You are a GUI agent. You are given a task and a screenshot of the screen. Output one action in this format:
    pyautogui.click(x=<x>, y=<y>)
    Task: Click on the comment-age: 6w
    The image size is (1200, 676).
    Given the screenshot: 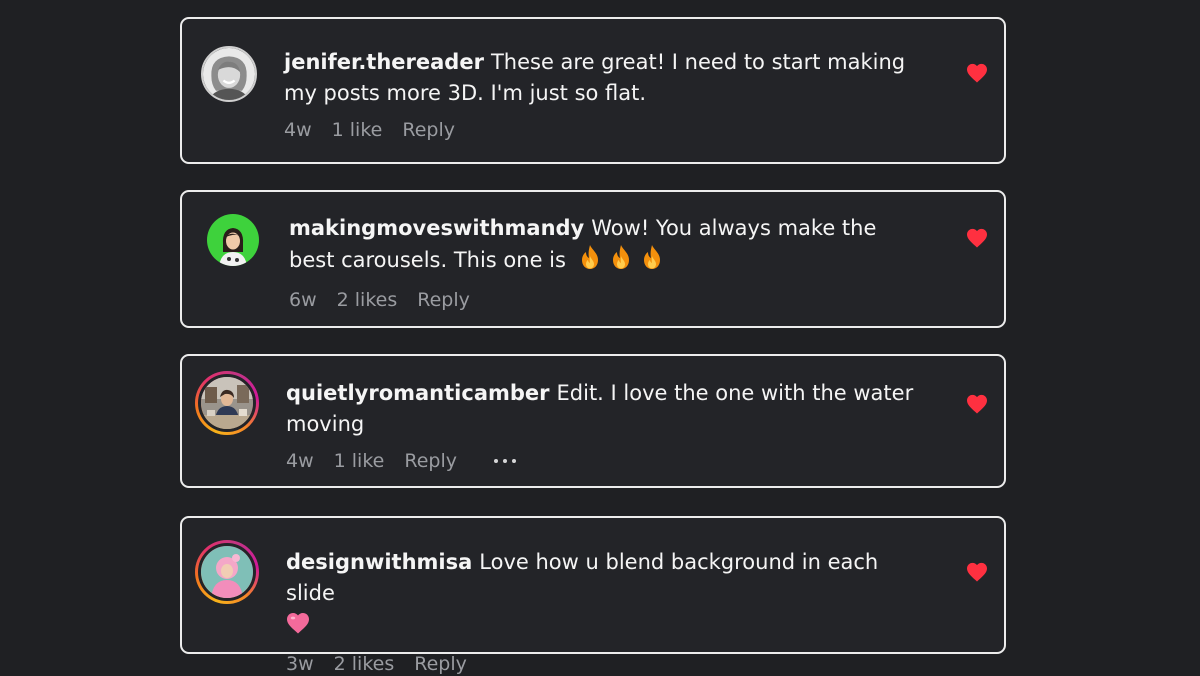 What is the action you would take?
    pyautogui.click(x=303, y=300)
    